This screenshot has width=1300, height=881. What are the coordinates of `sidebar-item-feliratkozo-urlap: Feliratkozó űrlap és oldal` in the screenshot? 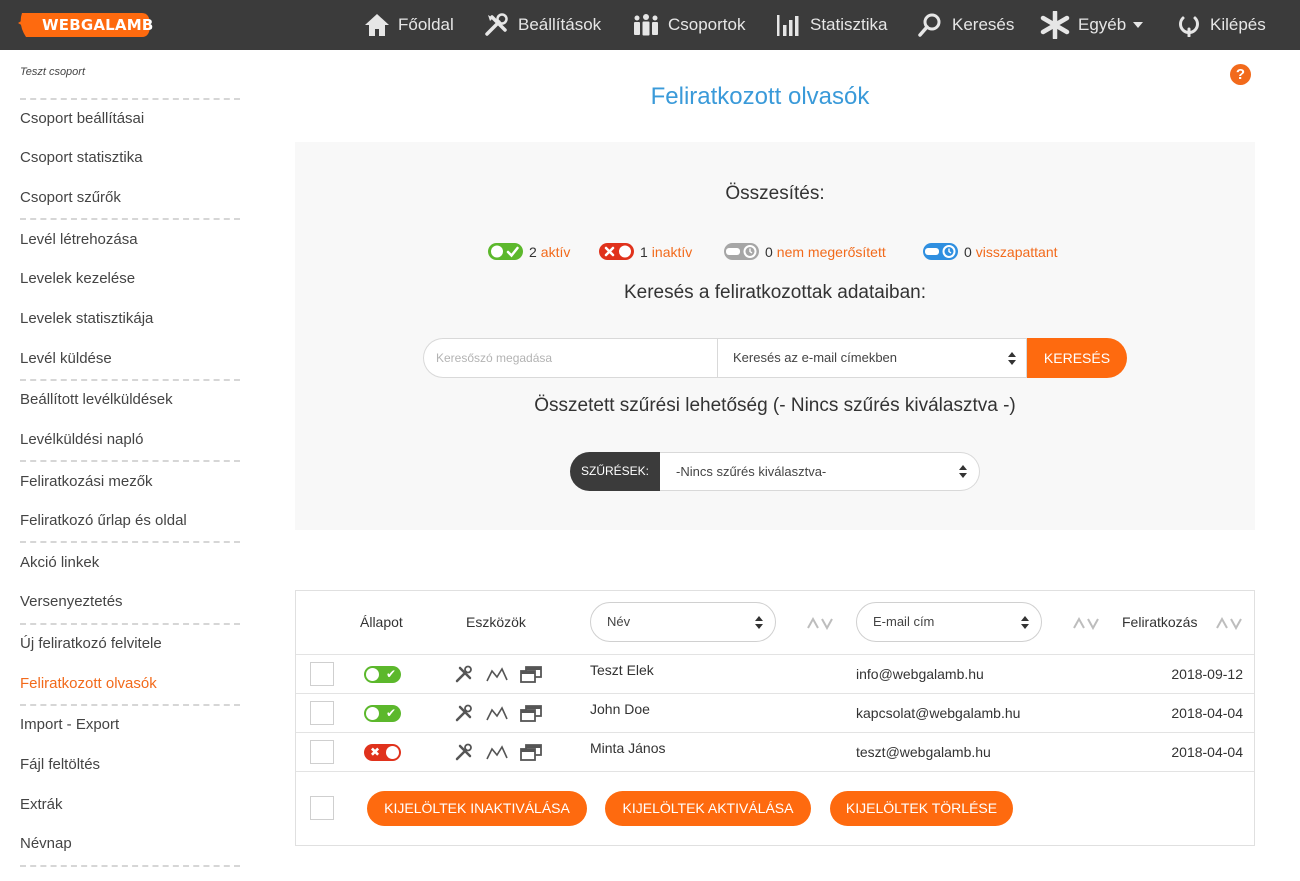 It's located at (103, 520).